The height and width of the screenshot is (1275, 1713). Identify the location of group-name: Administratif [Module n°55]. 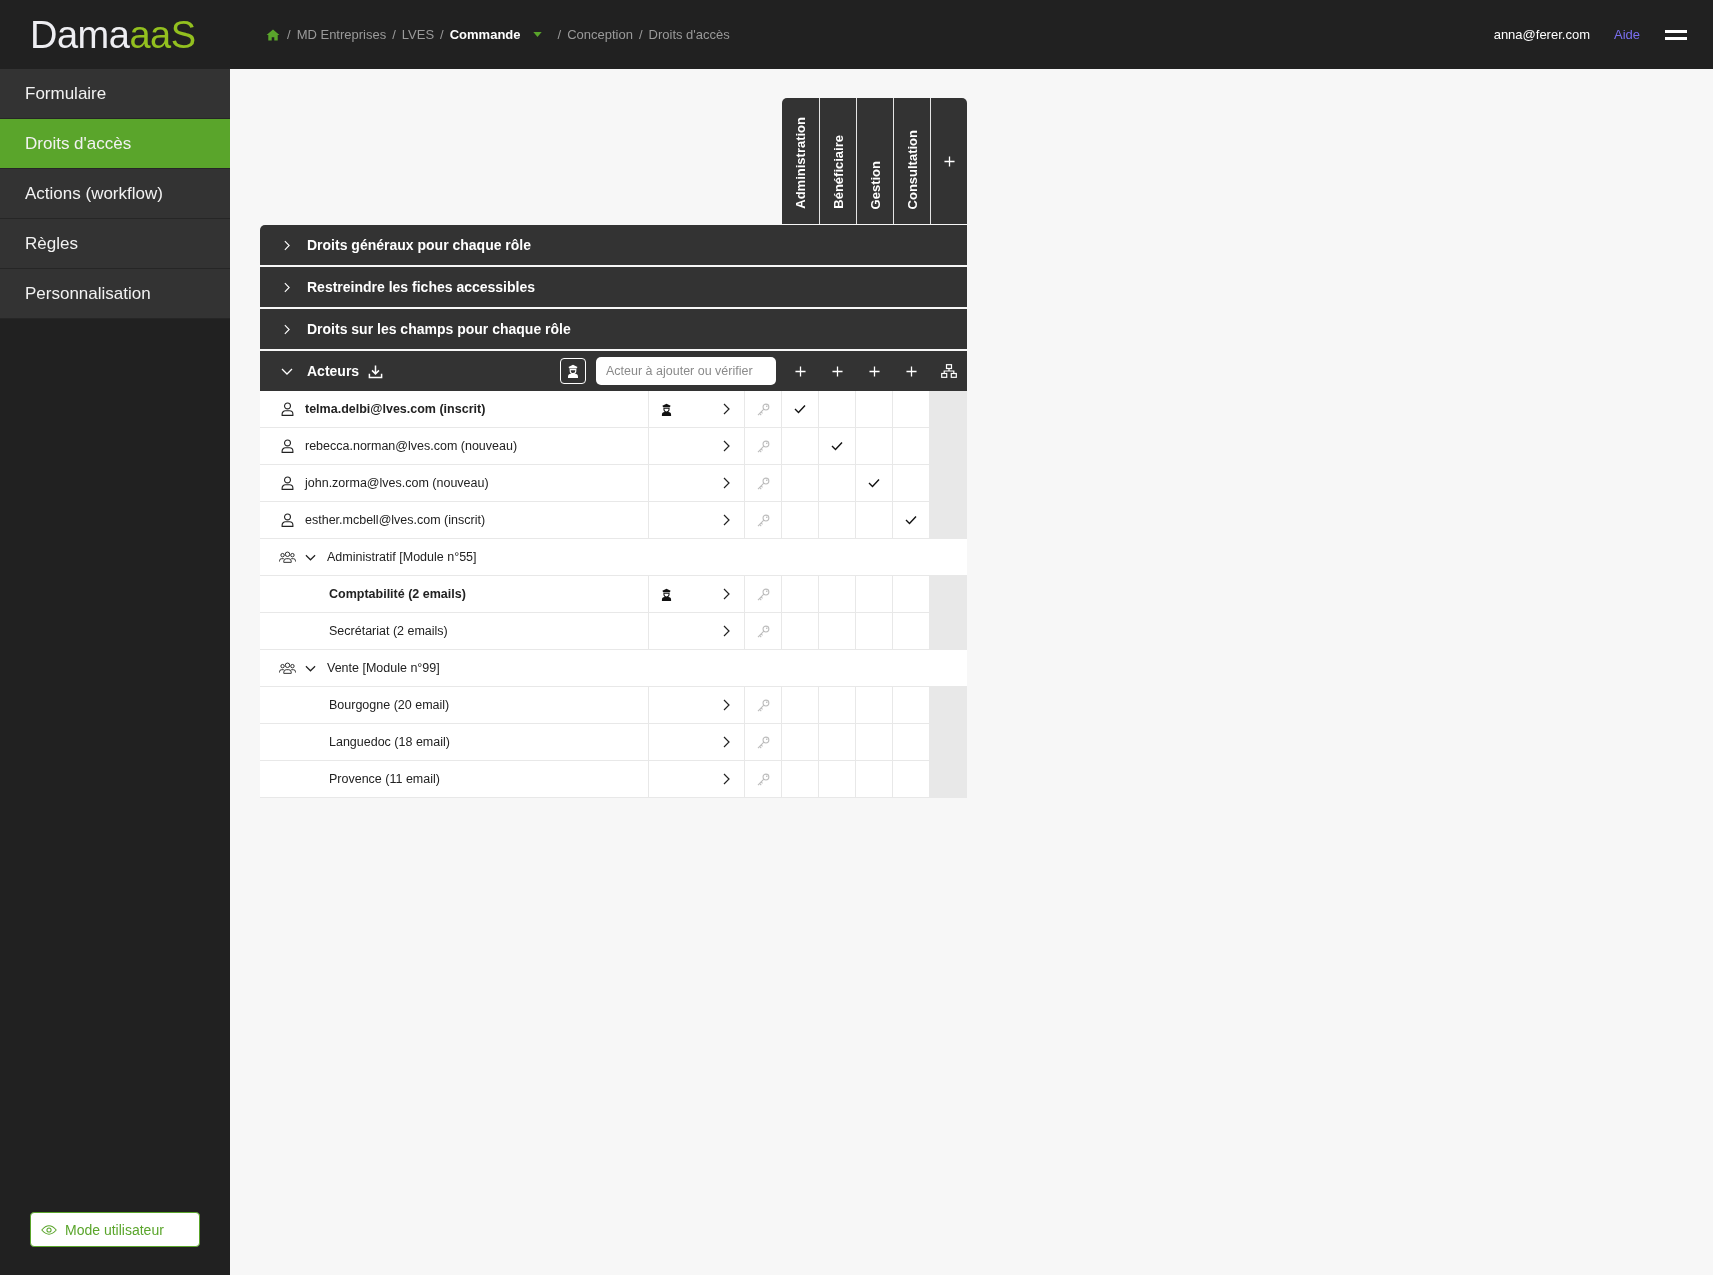
(402, 557).